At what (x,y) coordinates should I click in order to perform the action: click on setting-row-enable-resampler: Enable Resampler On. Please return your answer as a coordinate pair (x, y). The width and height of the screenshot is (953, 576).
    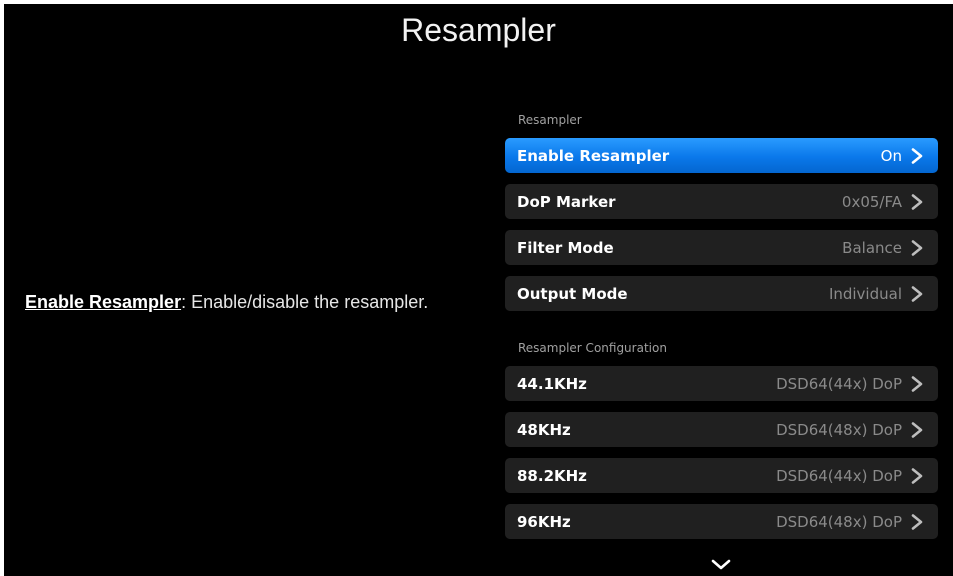
    Looking at the image, I should click on (721, 155).